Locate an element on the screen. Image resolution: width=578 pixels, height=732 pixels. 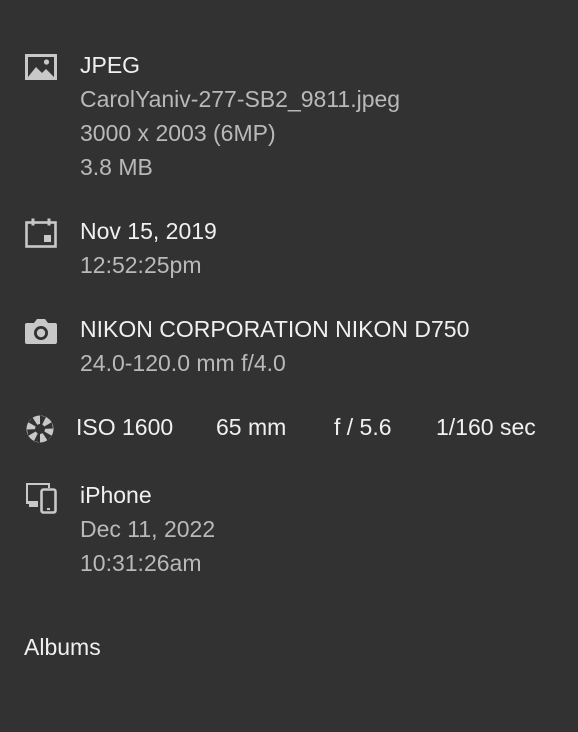
file-format: JPEG is located at coordinates (110, 65).